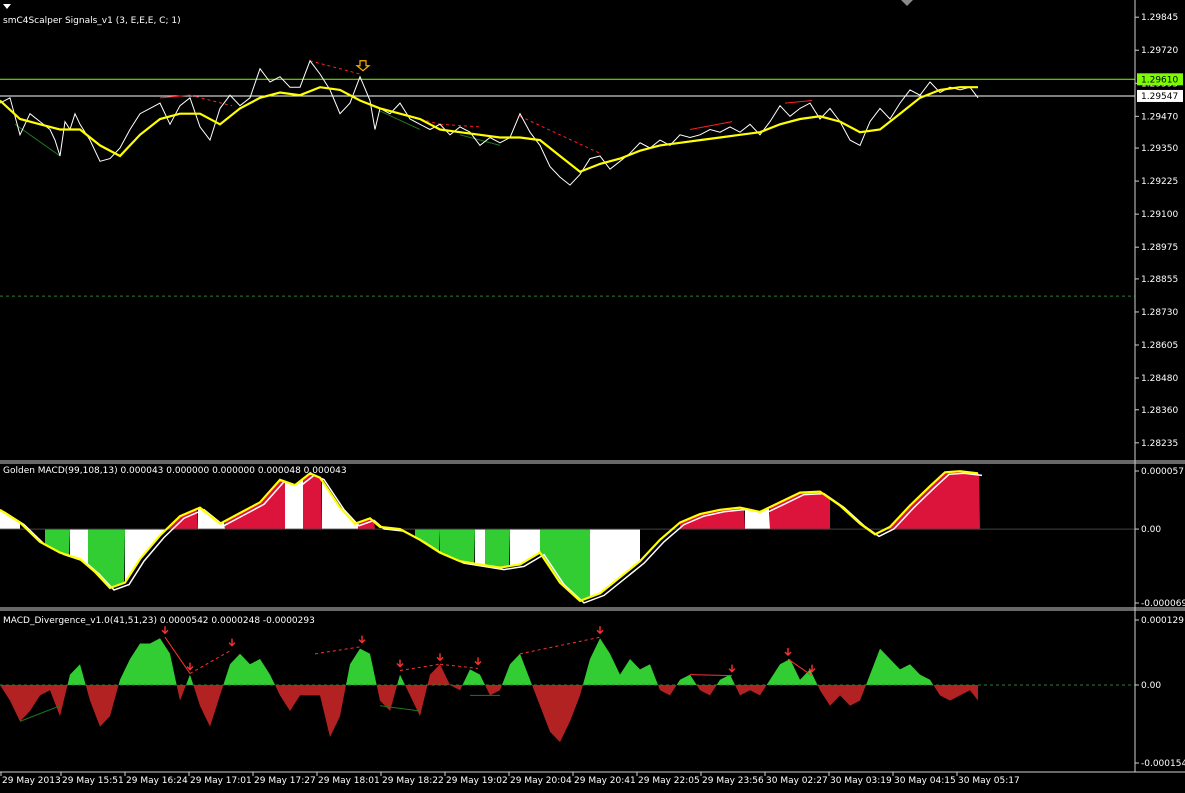  What do you see at coordinates (1162, 472) in the screenshot?
I see `golden-macd-scale-label: 0.000057` at bounding box center [1162, 472].